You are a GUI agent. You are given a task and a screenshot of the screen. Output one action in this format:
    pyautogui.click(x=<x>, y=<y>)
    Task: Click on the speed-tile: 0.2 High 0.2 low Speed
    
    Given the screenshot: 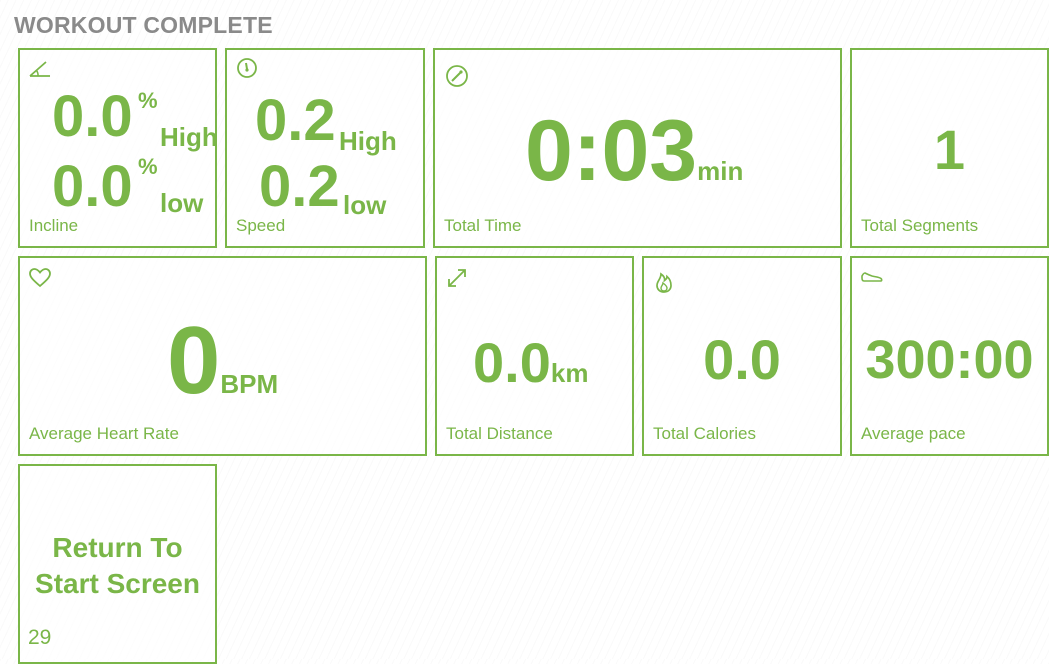 What is the action you would take?
    pyautogui.click(x=325, y=148)
    